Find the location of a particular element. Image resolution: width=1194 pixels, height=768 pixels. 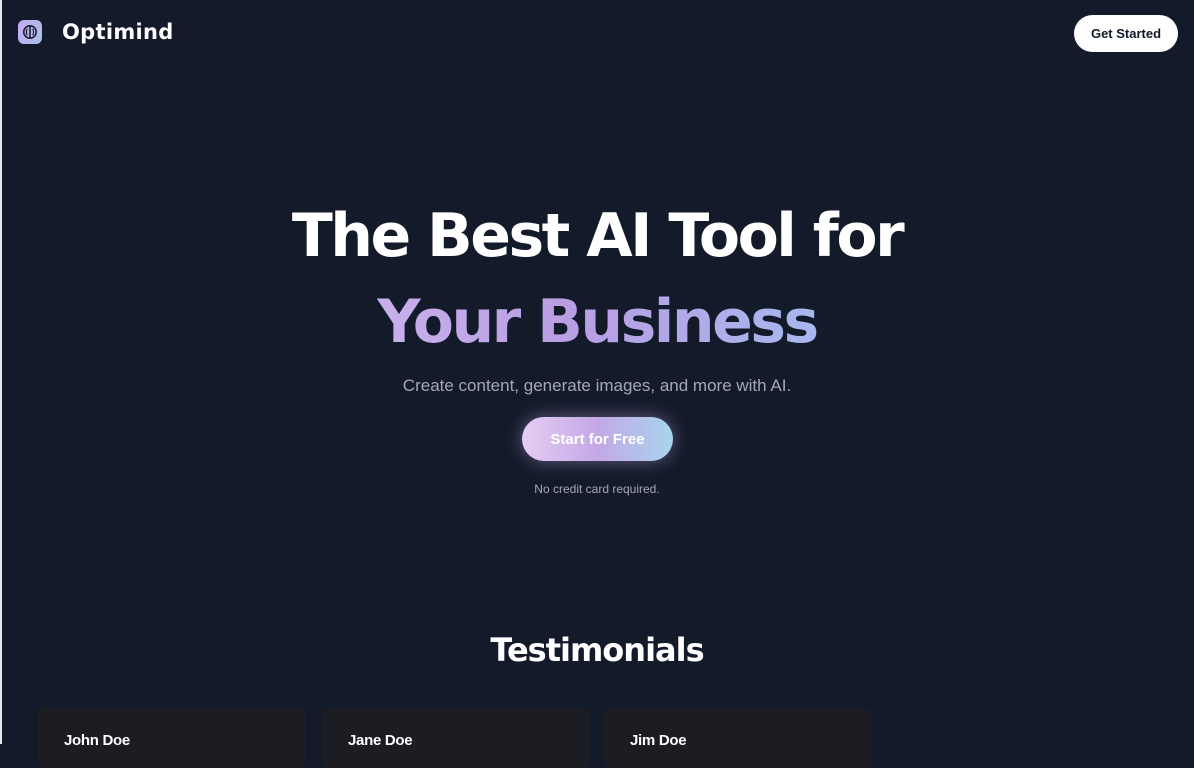

get-started-button: Get Started is located at coordinates (1126, 33).